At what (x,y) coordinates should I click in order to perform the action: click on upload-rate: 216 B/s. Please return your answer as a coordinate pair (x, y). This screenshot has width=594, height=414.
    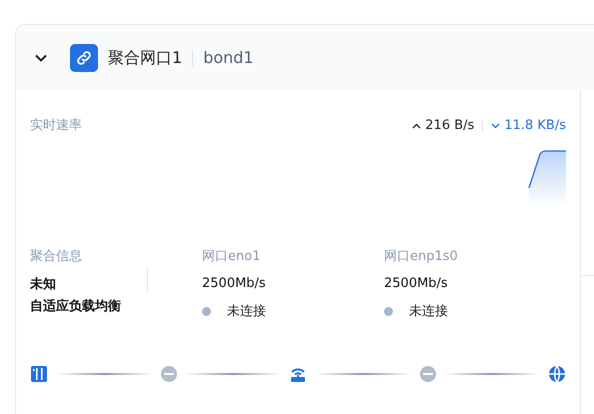
    Looking at the image, I should click on (449, 126).